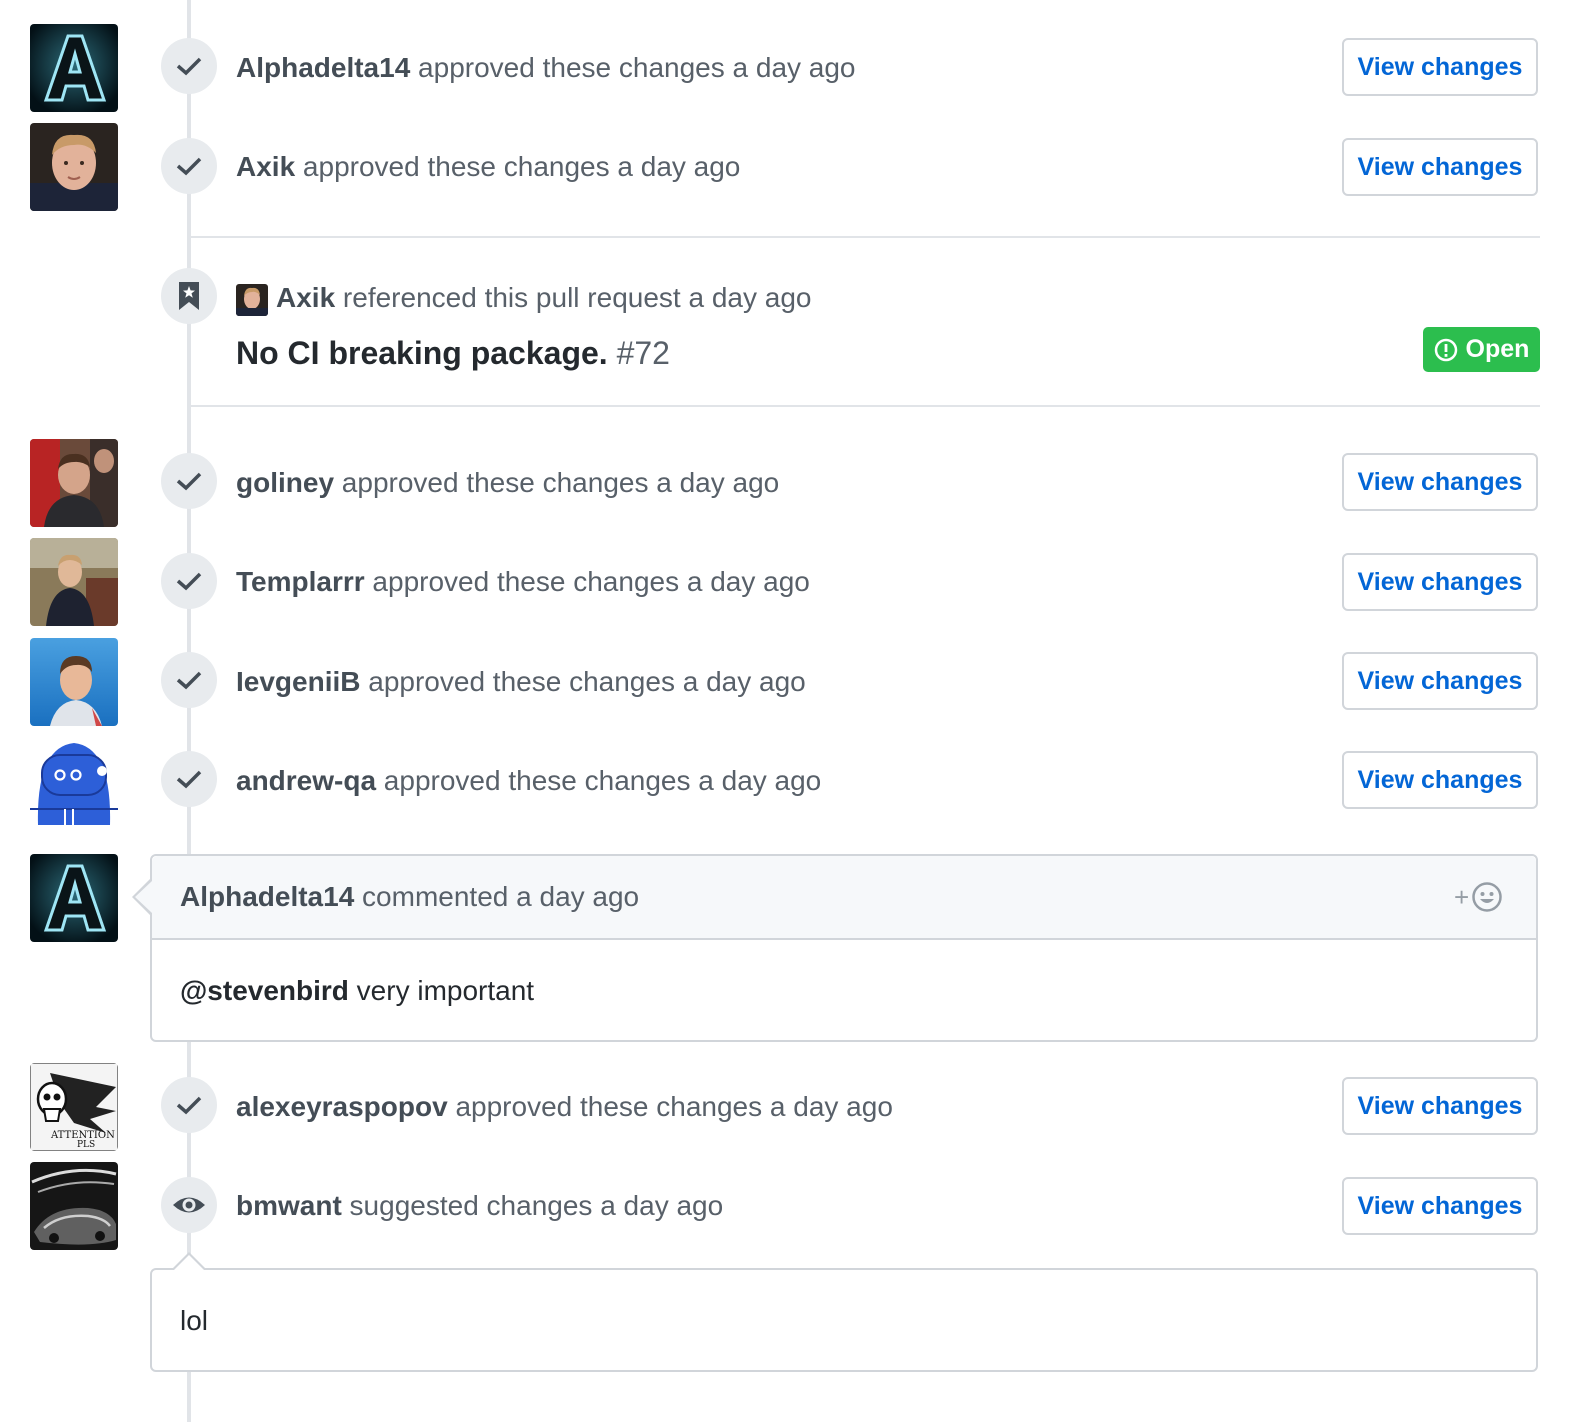 The width and height of the screenshot is (1578, 1422). Describe the element at coordinates (306, 780) in the screenshot. I see `review-author: andrew-qa` at that location.